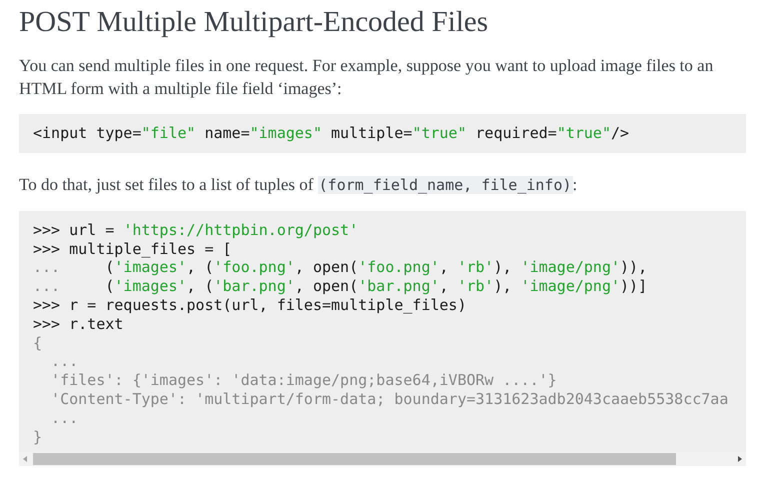 This screenshot has width=764, height=498. I want to click on code-line: 'Content-Type': 'multipart/form-data; boundary=3131623adb2043caaeb5538cc7aa, so click(389, 399).